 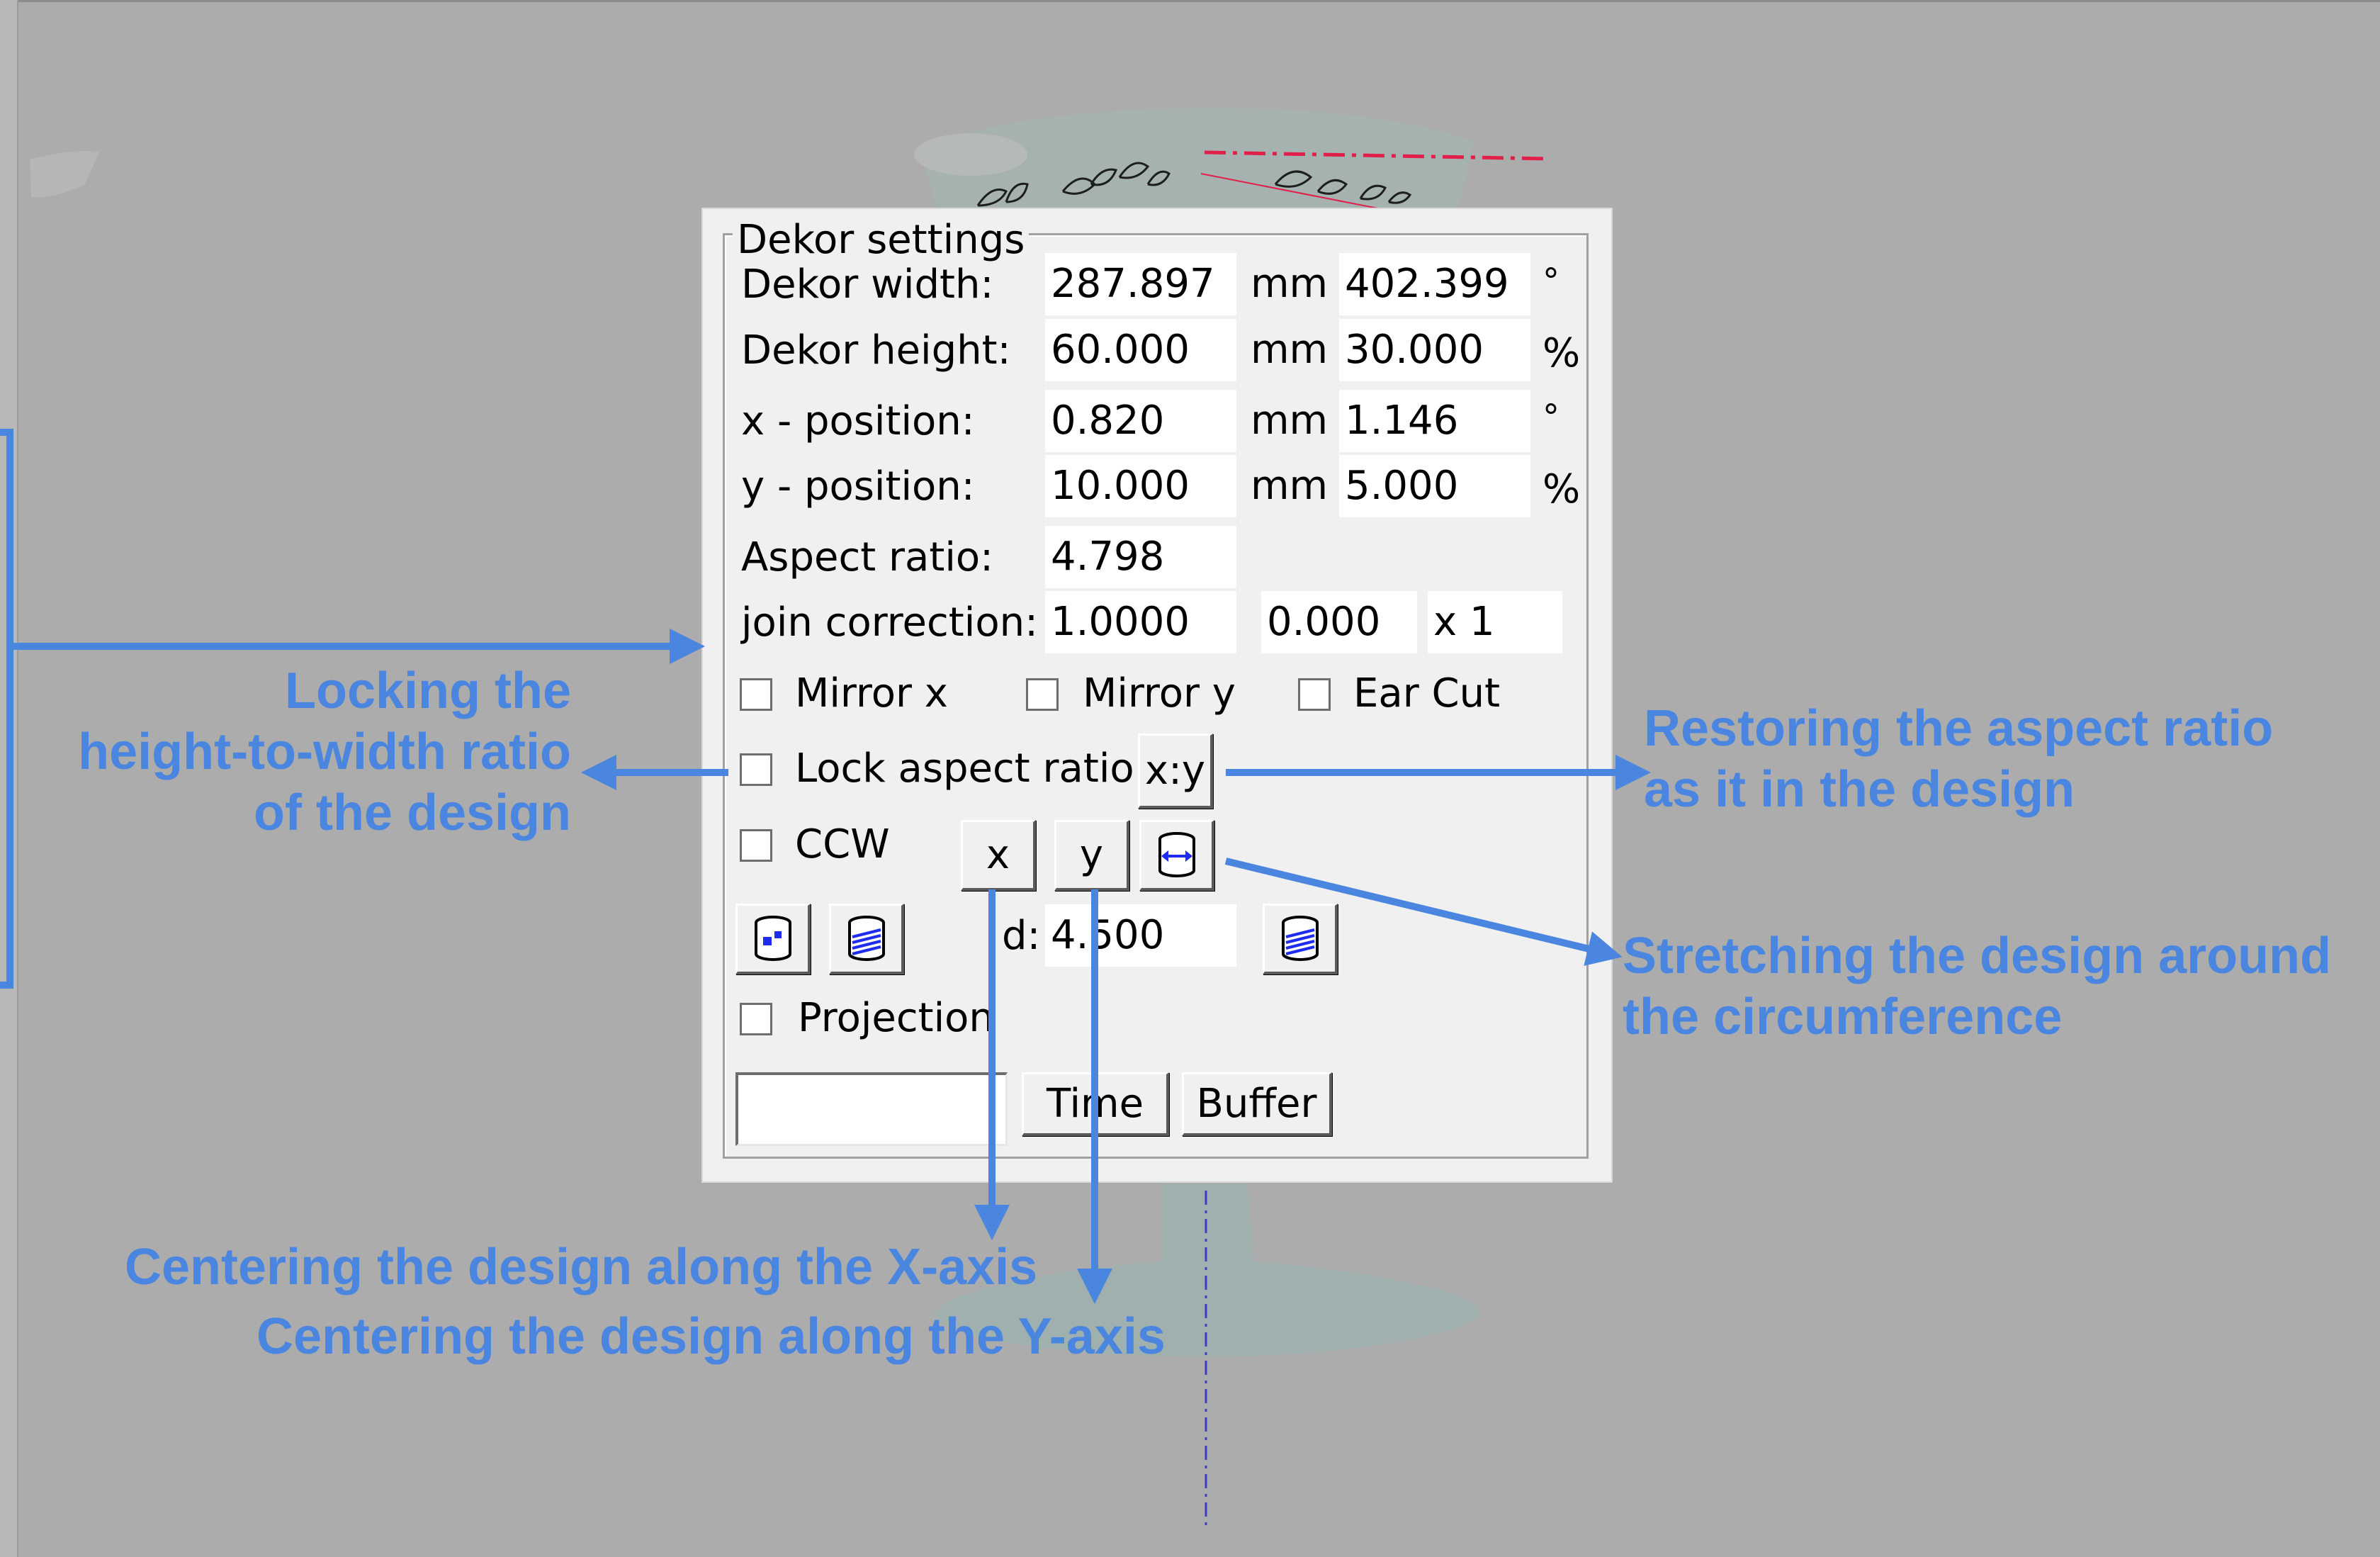 I want to click on mirror-y-checkbox, so click(x=1042, y=694).